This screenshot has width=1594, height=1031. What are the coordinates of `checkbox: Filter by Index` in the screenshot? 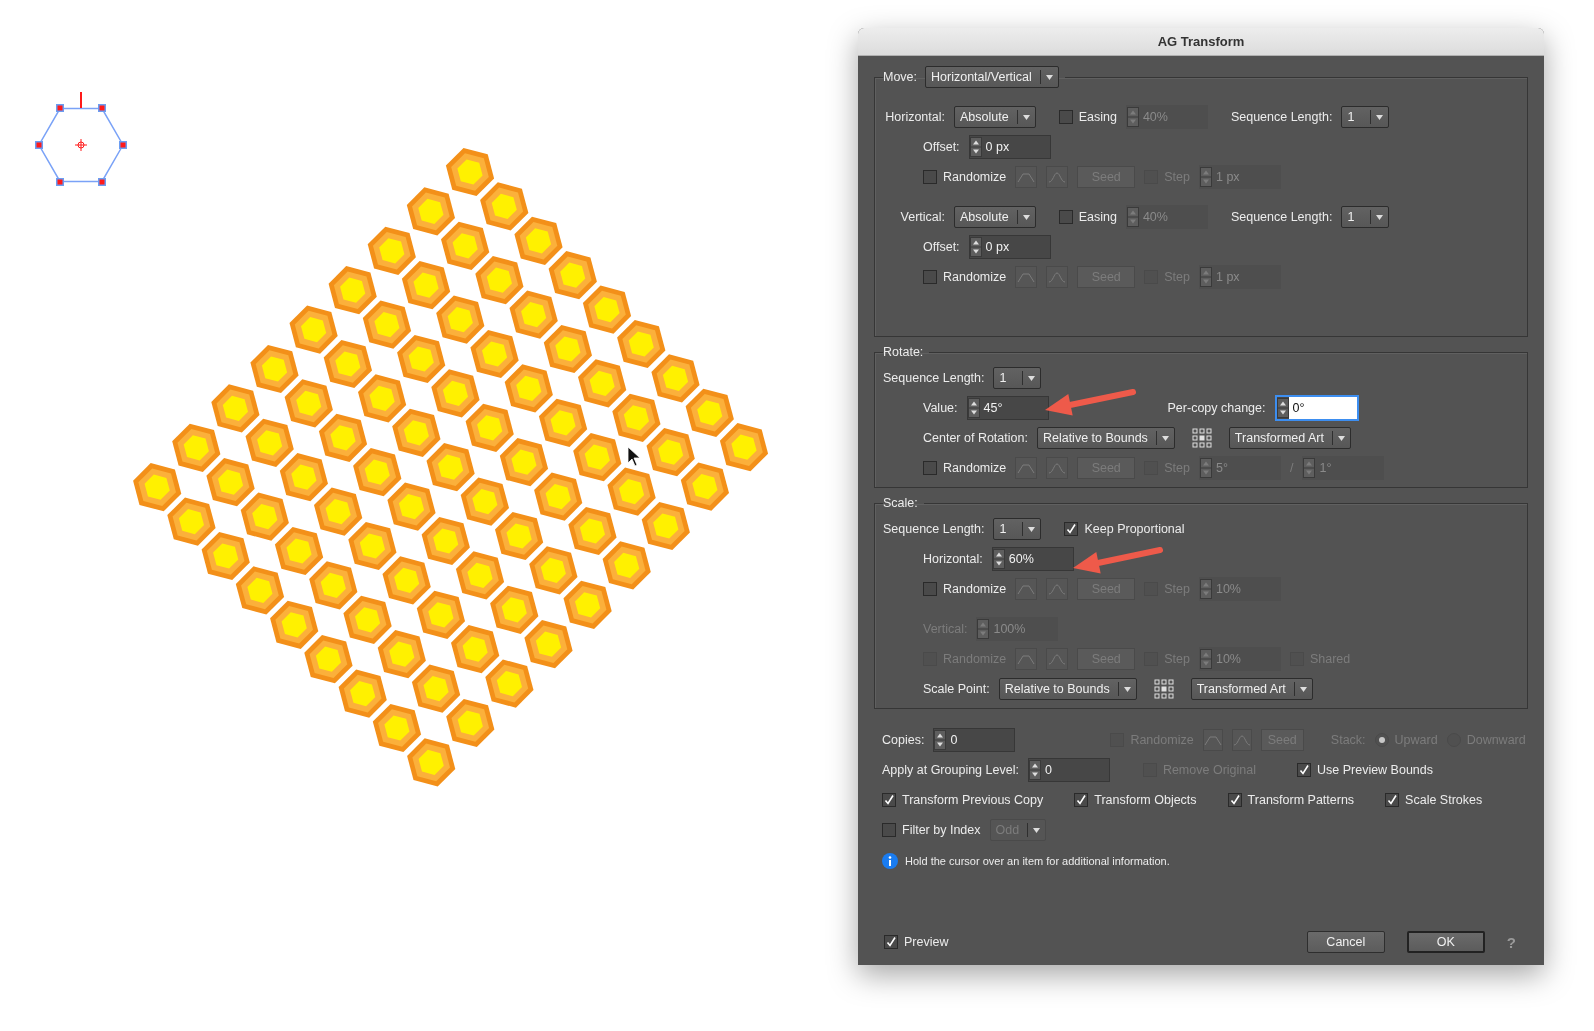 It's located at (931, 830).